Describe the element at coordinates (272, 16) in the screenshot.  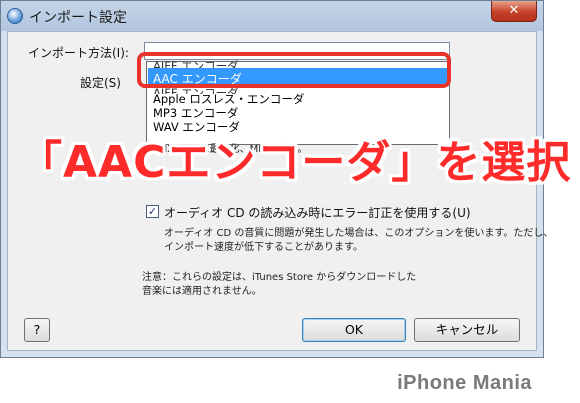
I see `title-bar: インポート設定 ✕` at that location.